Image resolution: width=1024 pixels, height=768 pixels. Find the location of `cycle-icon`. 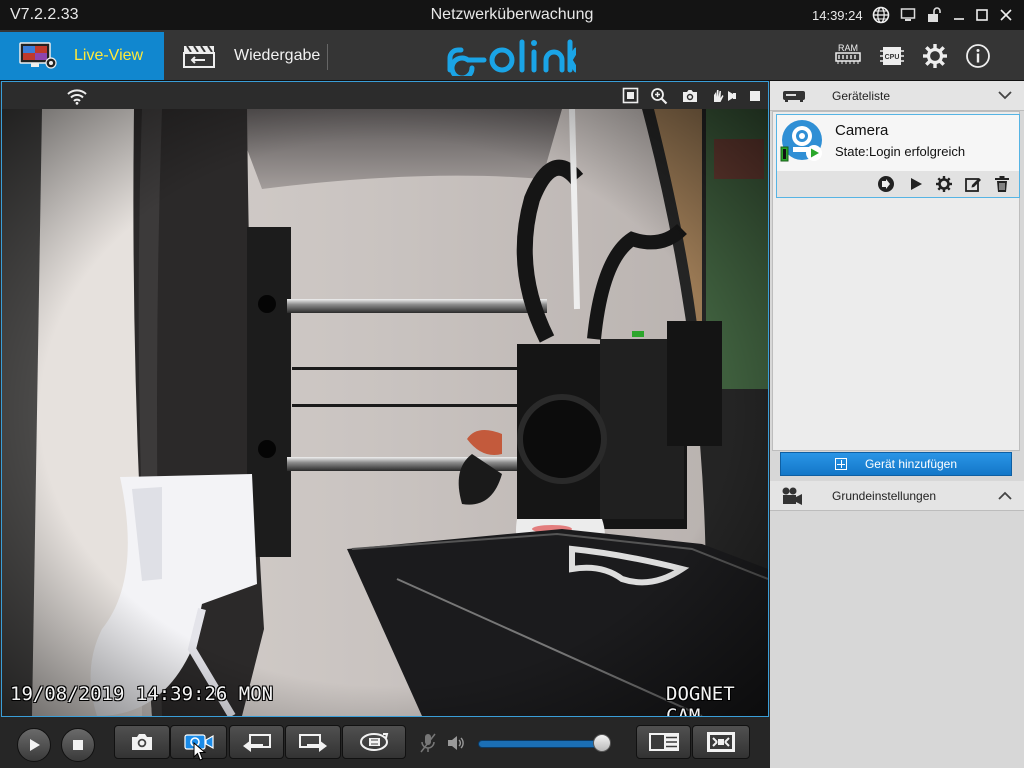

cycle-icon is located at coordinates (374, 742).